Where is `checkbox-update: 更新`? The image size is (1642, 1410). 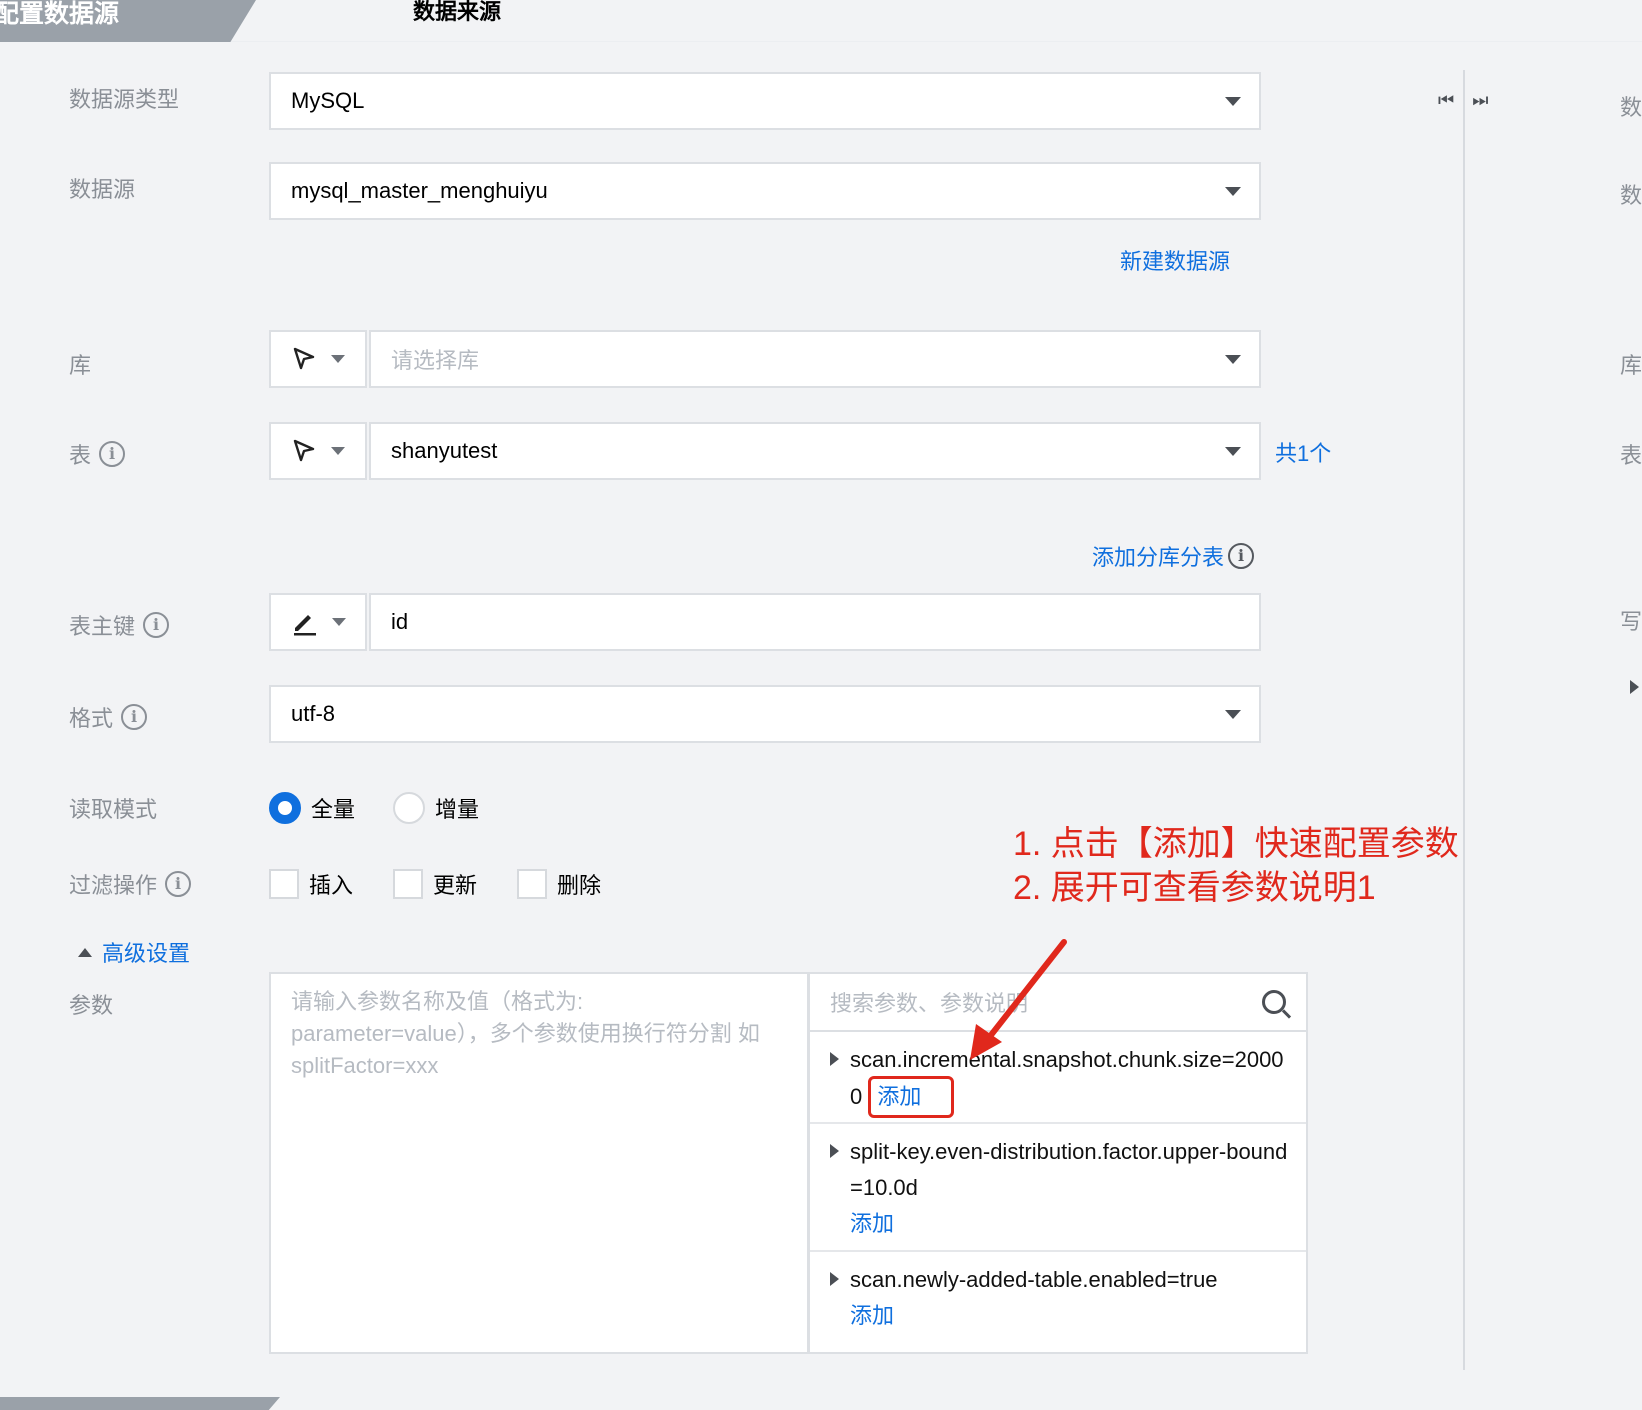 checkbox-update: 更新 is located at coordinates (435, 884).